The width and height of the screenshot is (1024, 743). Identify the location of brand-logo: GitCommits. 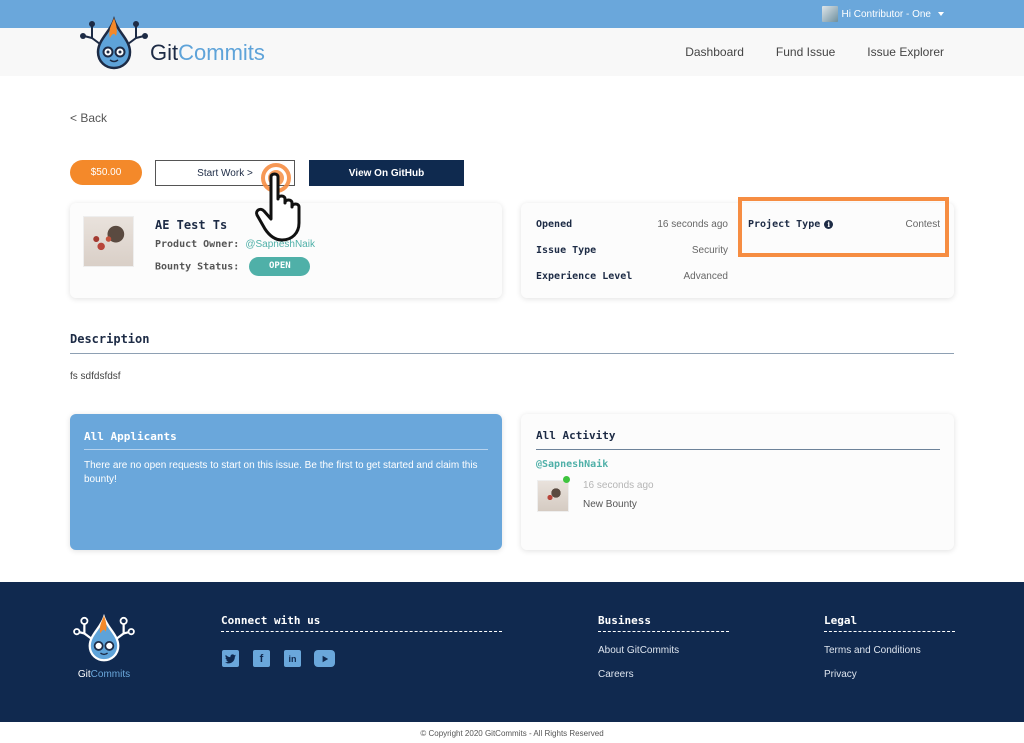
(172, 42).